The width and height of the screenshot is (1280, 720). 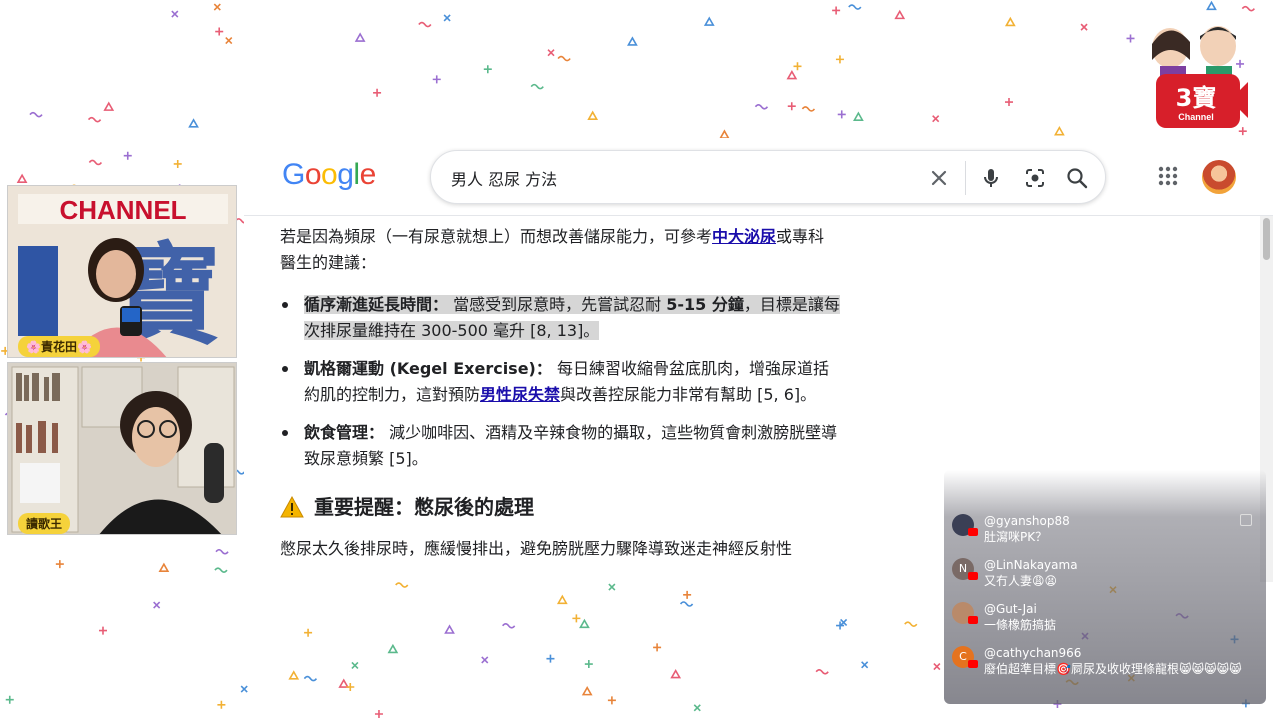 I want to click on chat-username: @Gut-Jai, so click(x=1010, y=609).